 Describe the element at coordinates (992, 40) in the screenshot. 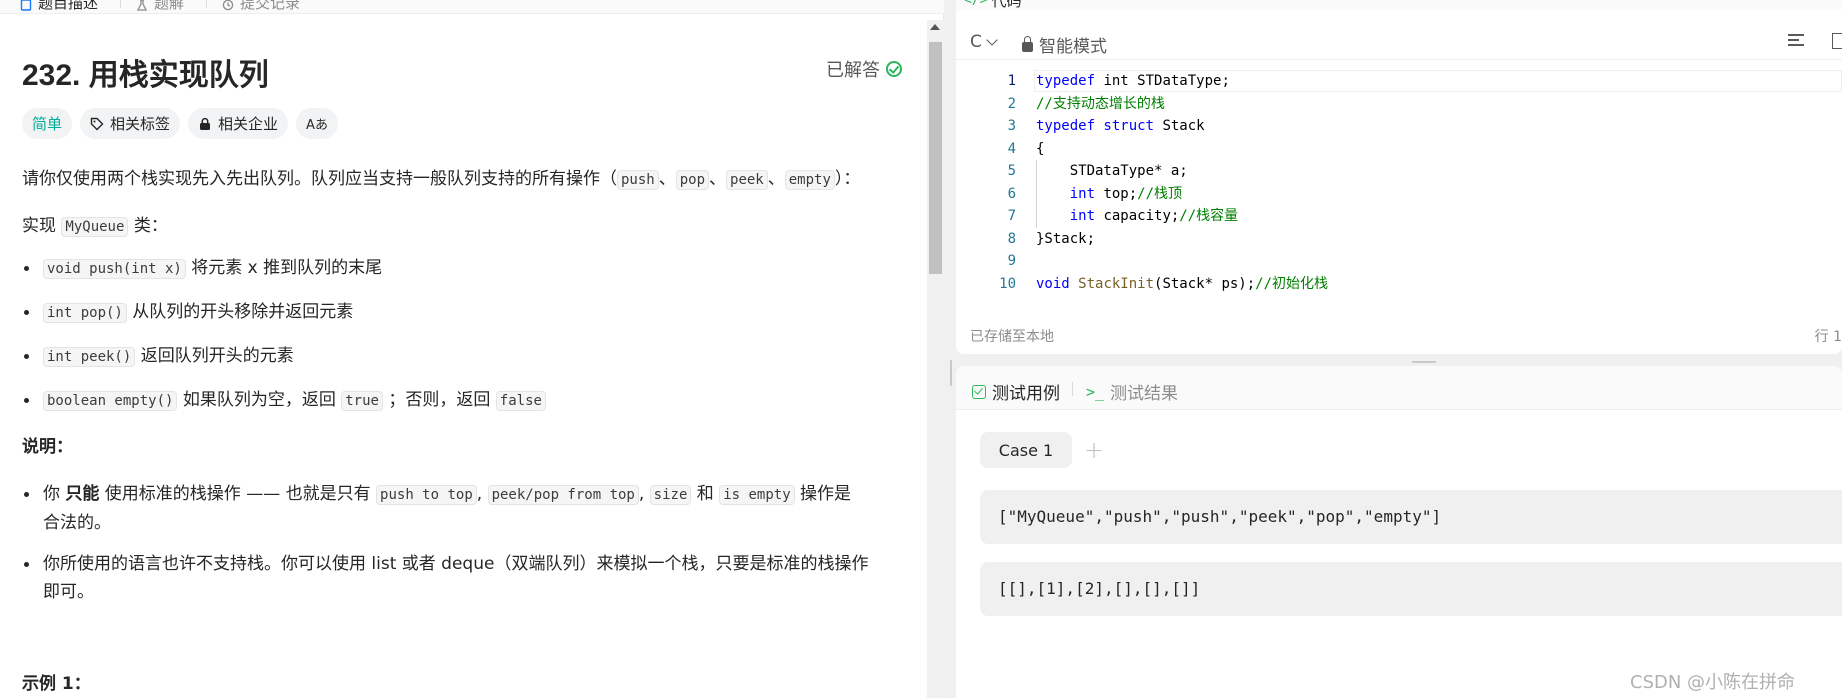

I see `chevron-down-icon` at that location.